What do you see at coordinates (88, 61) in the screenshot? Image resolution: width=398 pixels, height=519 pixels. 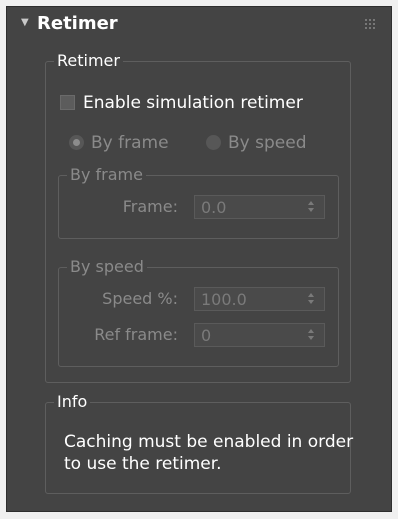 I see `retimer-group-legend: Retimer` at bounding box center [88, 61].